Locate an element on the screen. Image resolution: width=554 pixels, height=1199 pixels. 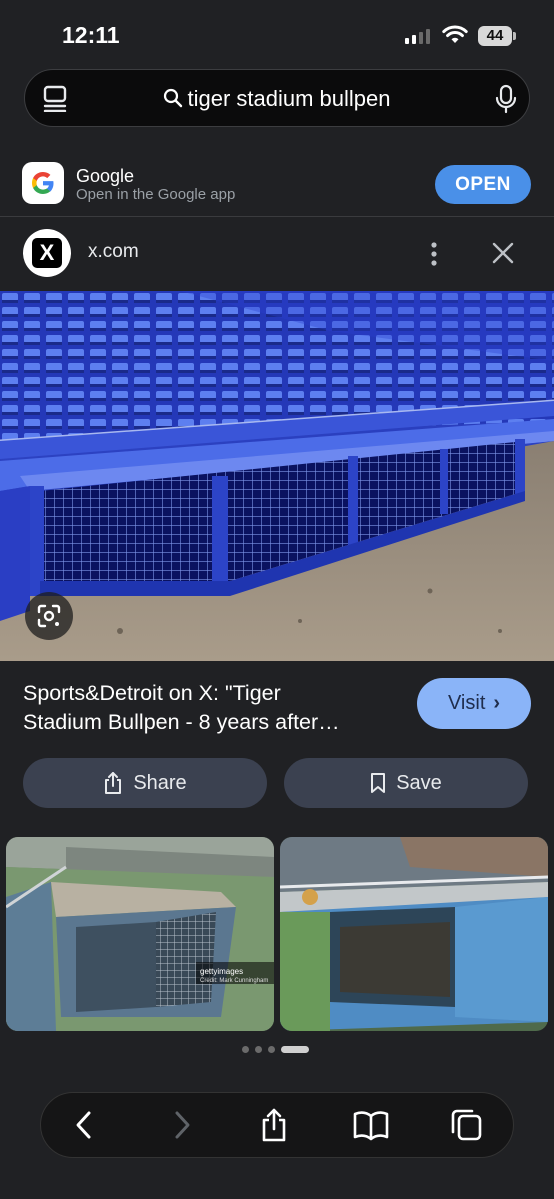
share-button: Share is located at coordinates (145, 783).